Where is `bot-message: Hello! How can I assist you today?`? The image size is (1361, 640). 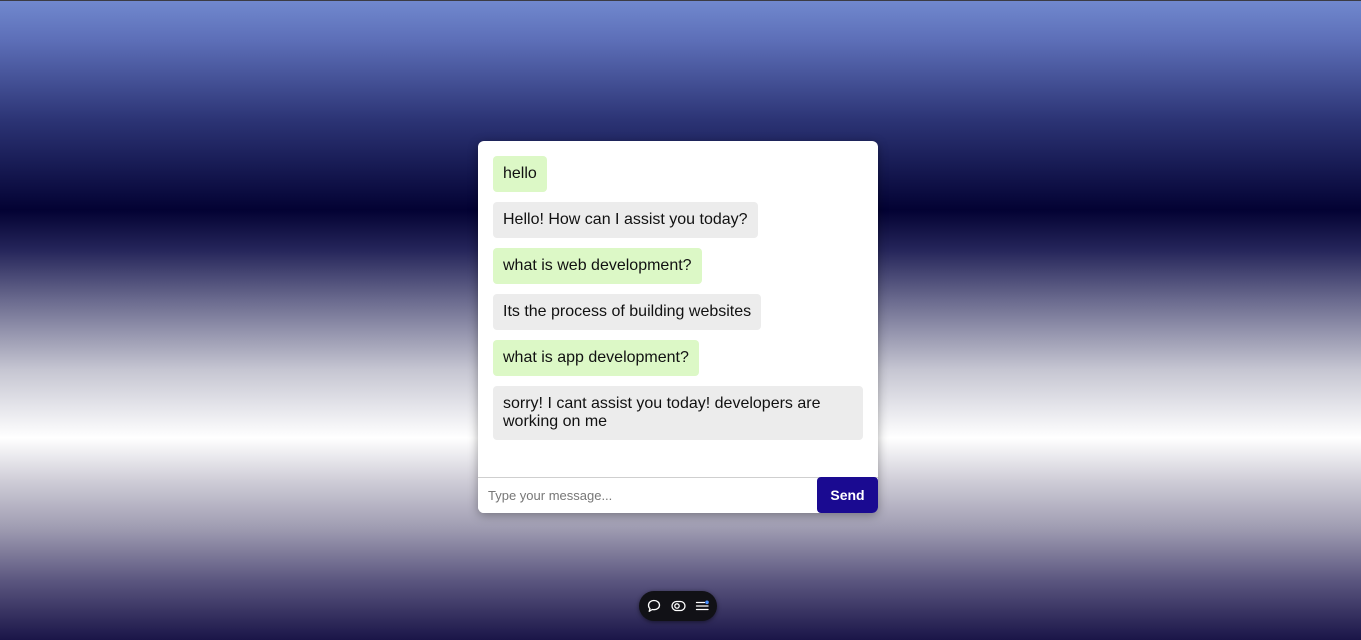 bot-message: Hello! How can I assist you today? is located at coordinates (625, 220).